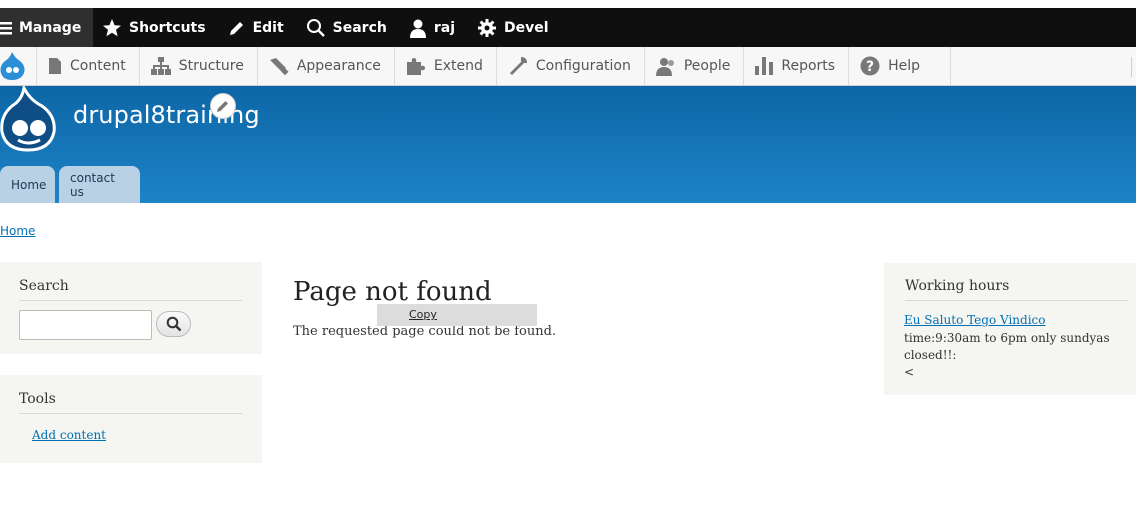 This screenshot has height=521, width=1136. I want to click on tray-item-label: People, so click(707, 66).